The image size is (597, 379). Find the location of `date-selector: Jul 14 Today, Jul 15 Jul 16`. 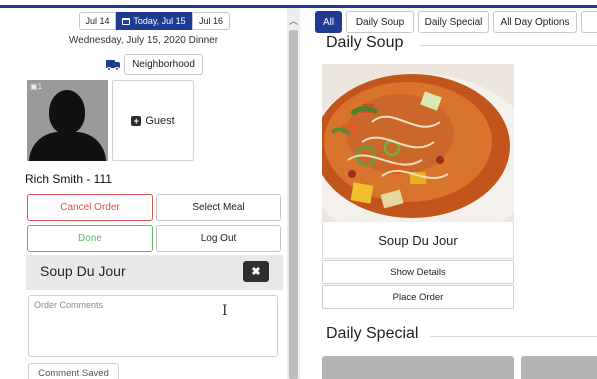

date-selector: Jul 14 Today, Jul 15 Jul 16 is located at coordinates (154, 21).